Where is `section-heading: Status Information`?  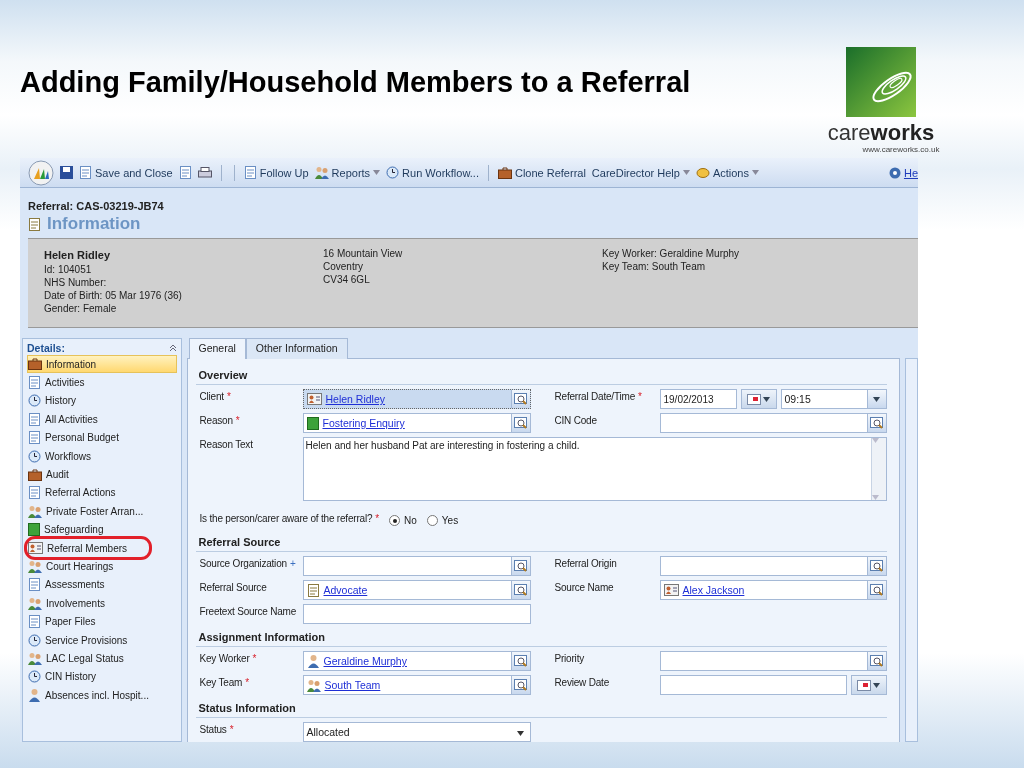
section-heading: Status Information is located at coordinates (541, 708).